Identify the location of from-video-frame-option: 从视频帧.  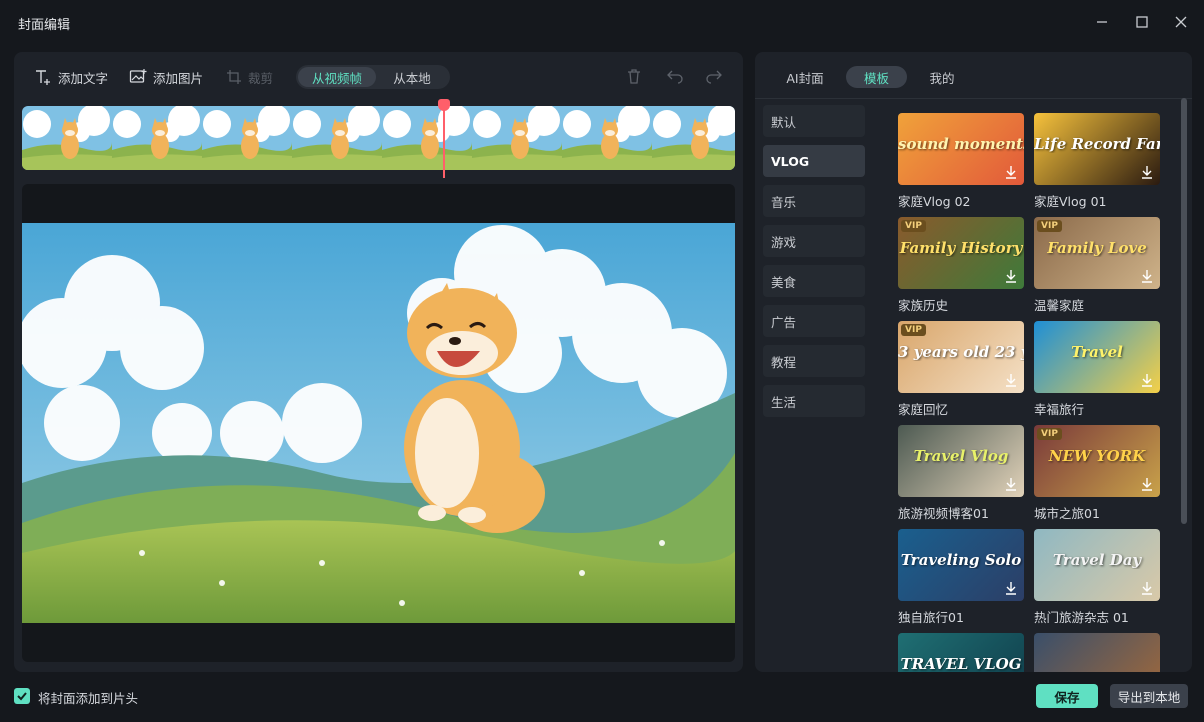
(337, 77).